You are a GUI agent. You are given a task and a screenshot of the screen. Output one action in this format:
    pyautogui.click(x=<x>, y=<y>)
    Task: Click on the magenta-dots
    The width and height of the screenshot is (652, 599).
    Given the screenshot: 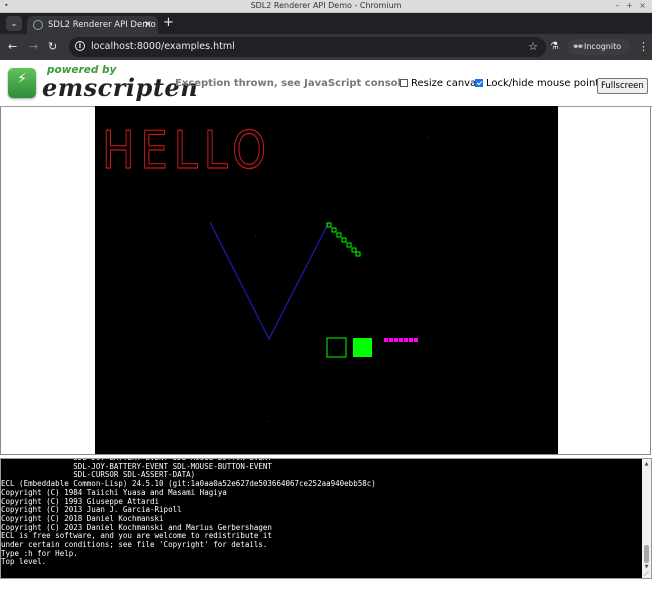 What is the action you would take?
    pyautogui.click(x=401, y=340)
    